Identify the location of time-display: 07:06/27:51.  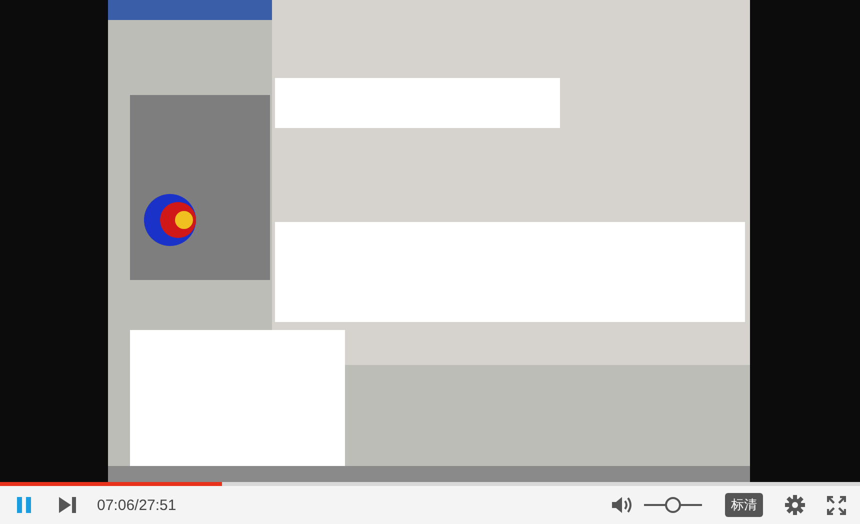
(136, 505).